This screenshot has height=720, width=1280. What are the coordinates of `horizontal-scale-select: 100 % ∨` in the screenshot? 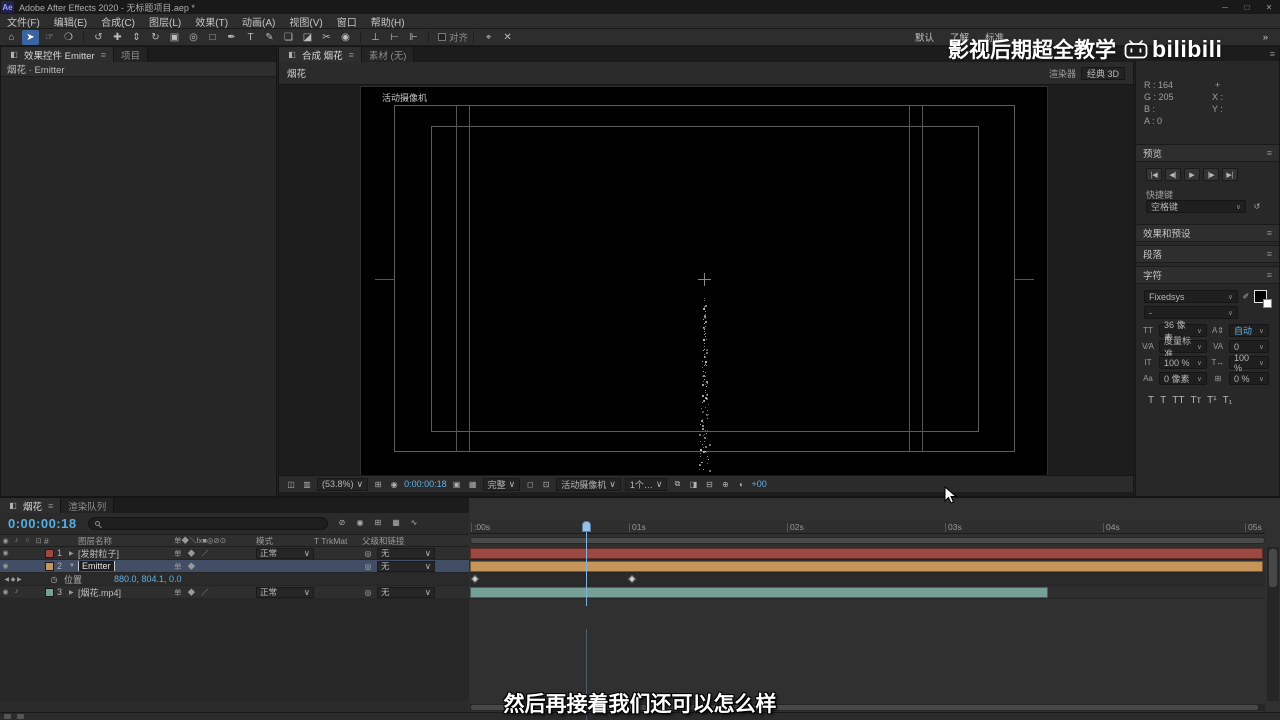 It's located at (1249, 363).